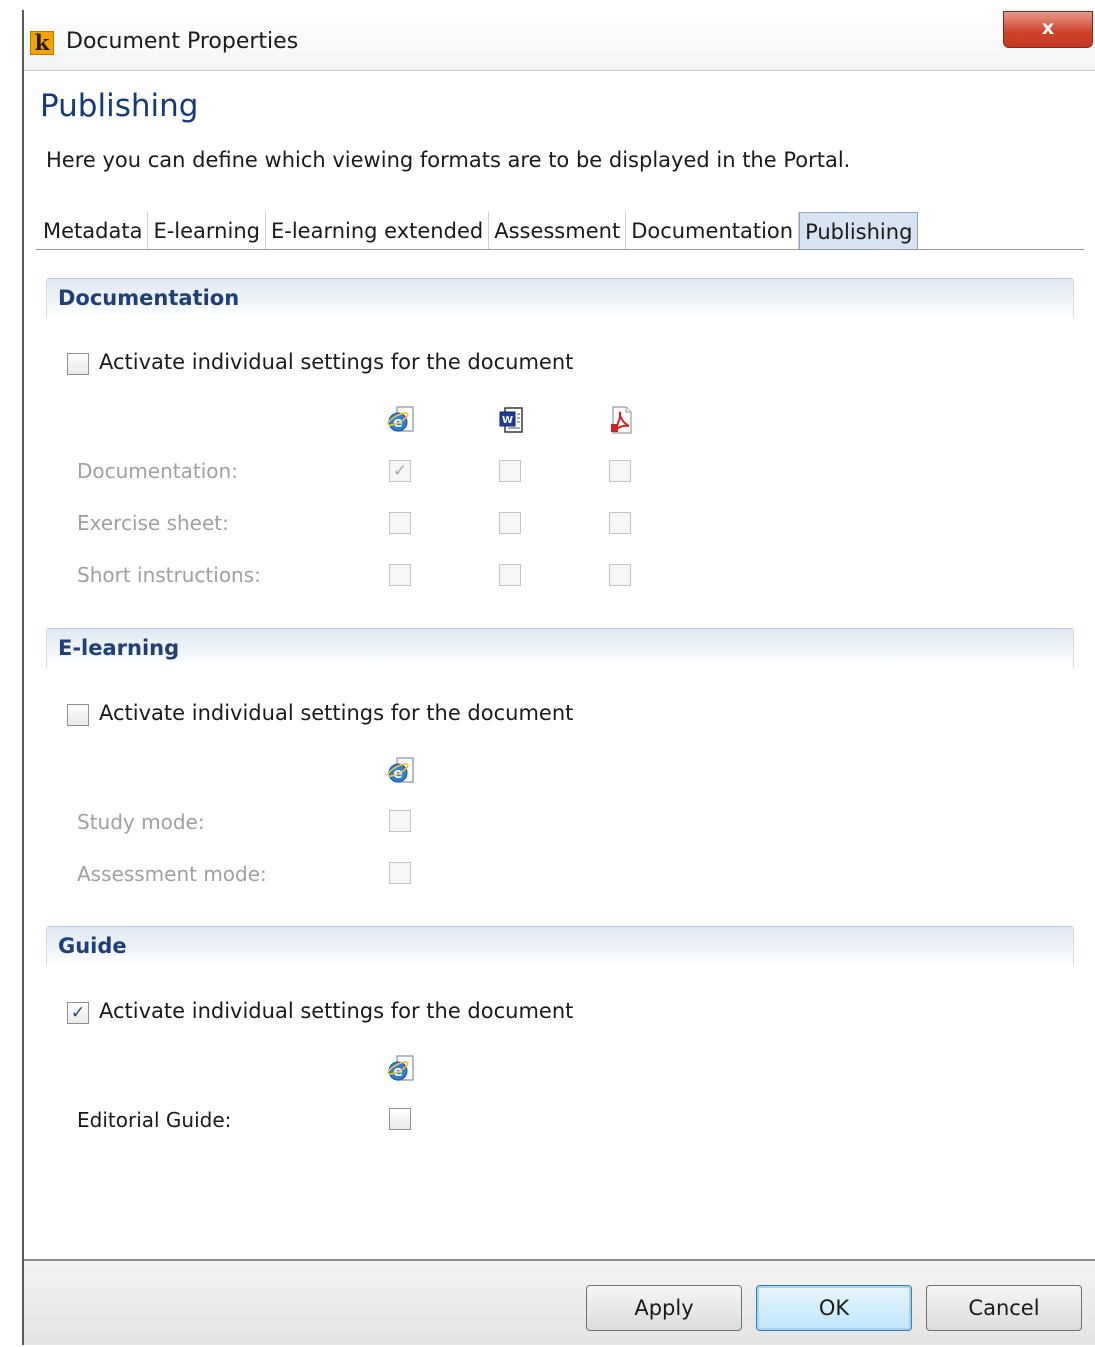 The image size is (1095, 1347). Describe the element at coordinates (169, 575) in the screenshot. I see `row-label-short-instructions: Short instructions:` at that location.